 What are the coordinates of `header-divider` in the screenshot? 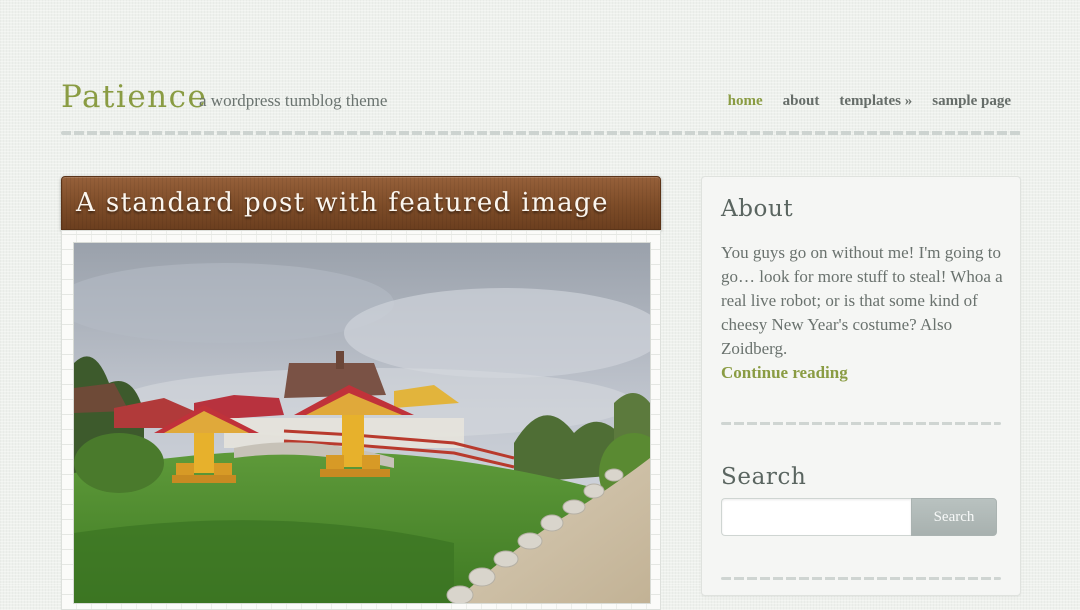 It's located at (541, 133).